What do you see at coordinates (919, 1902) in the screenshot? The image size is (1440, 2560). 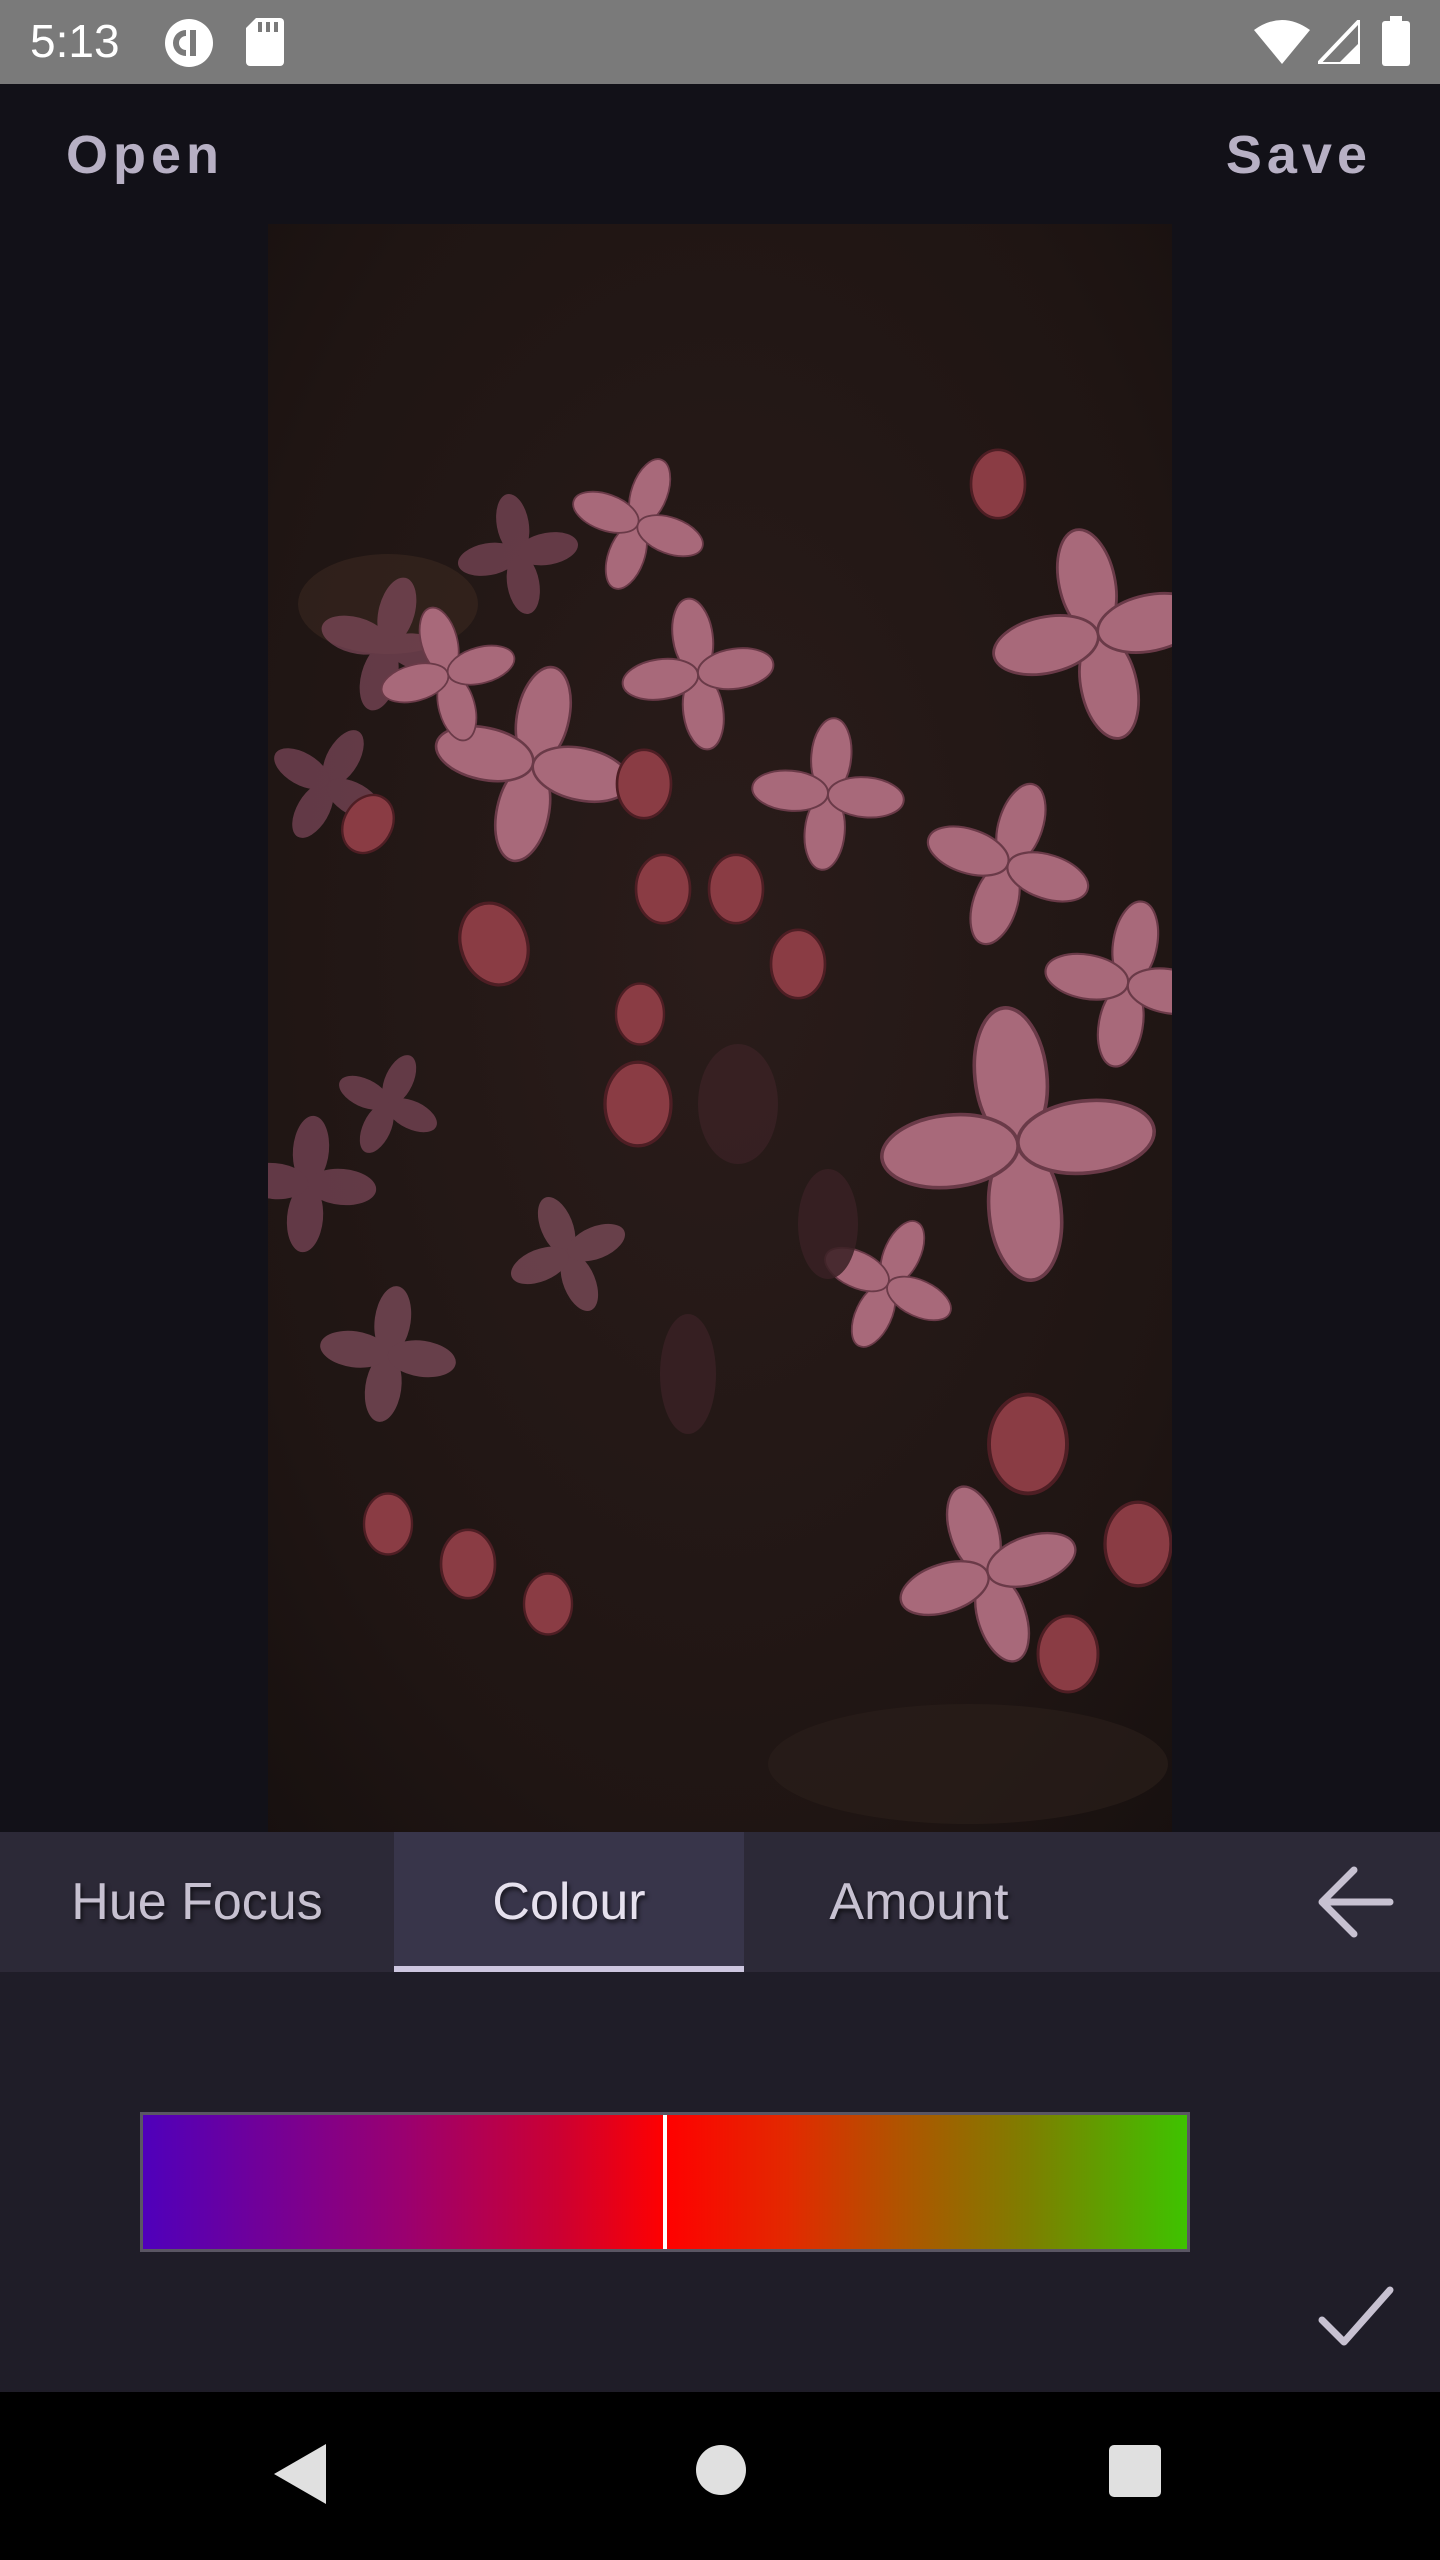 I see `tab-amount: Amount` at bounding box center [919, 1902].